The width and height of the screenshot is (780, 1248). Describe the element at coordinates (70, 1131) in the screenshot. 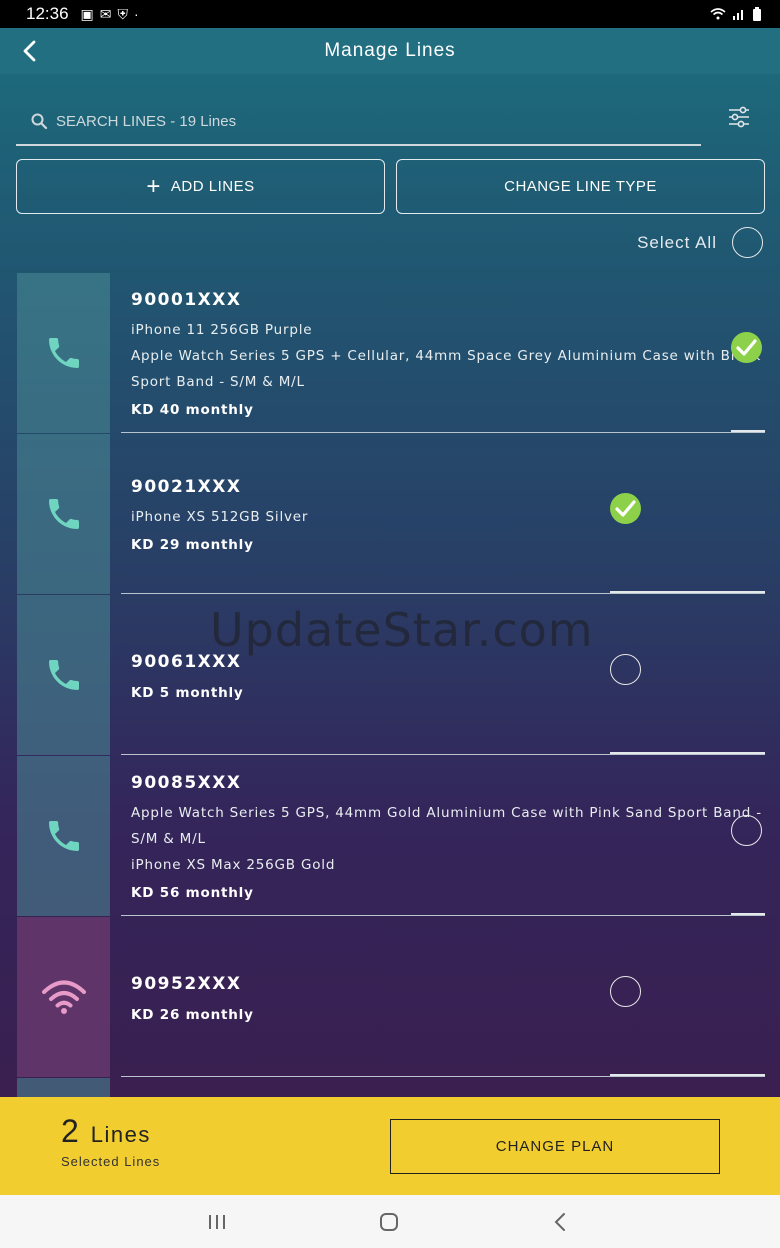

I see `selected-count-number: 2` at that location.